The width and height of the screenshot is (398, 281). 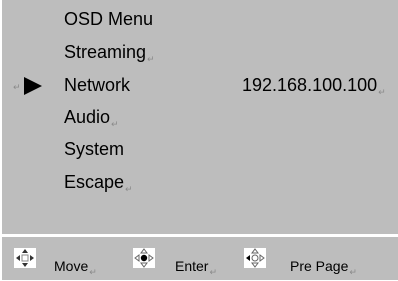 I want to click on four-way-arrows-icon, so click(x=25, y=258).